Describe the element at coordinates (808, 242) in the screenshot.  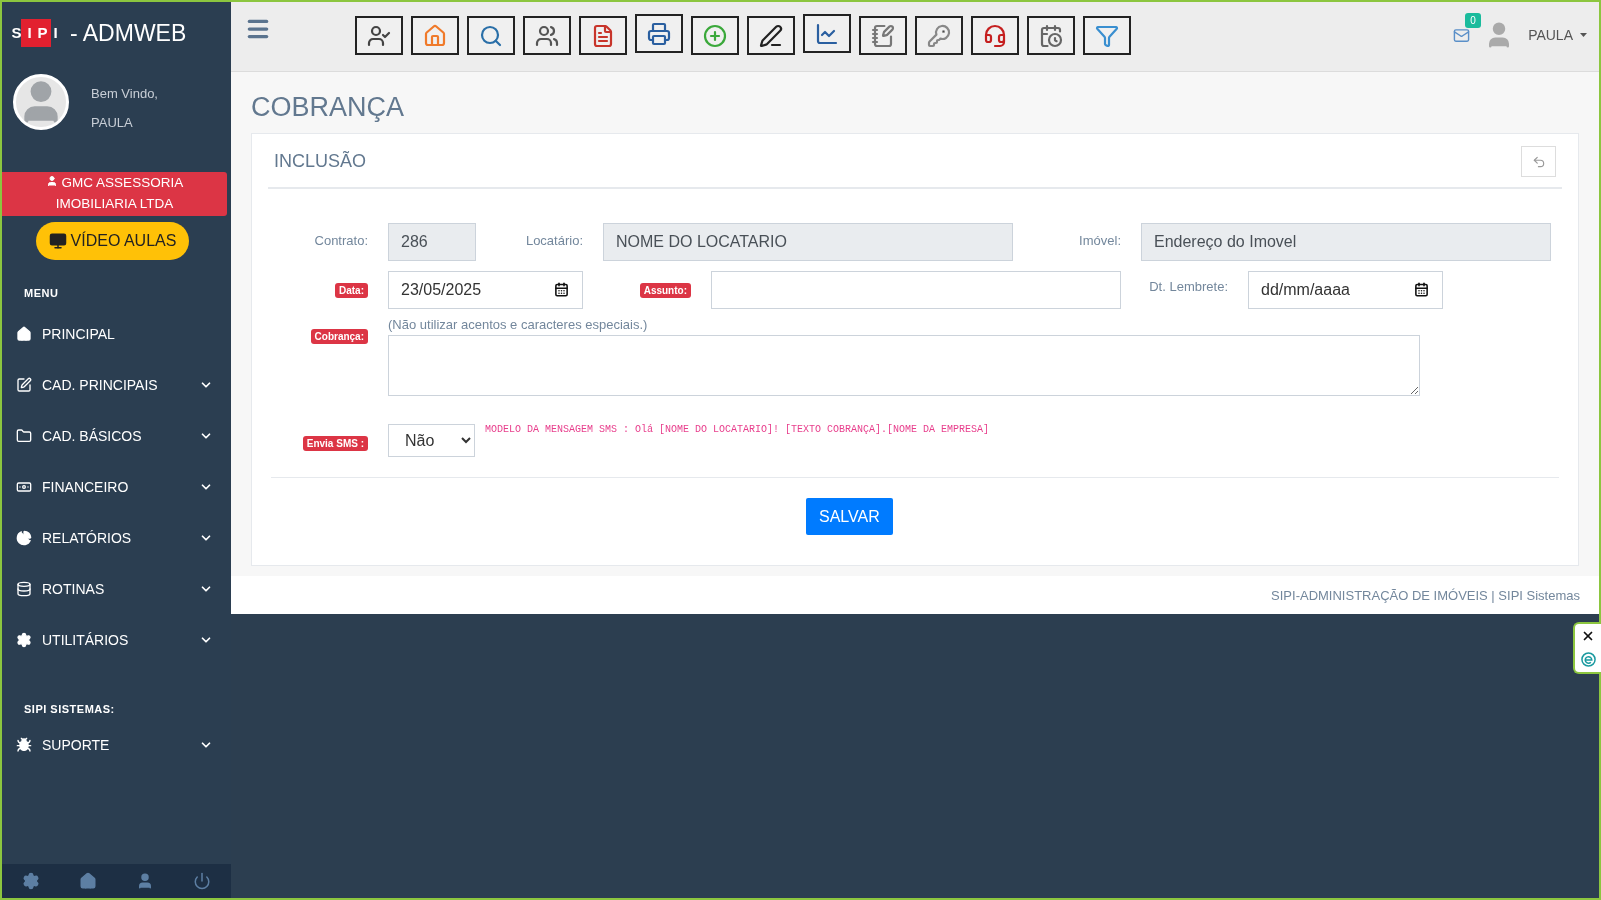
I see `tenant-field: NOME DO LOCATARIO` at that location.